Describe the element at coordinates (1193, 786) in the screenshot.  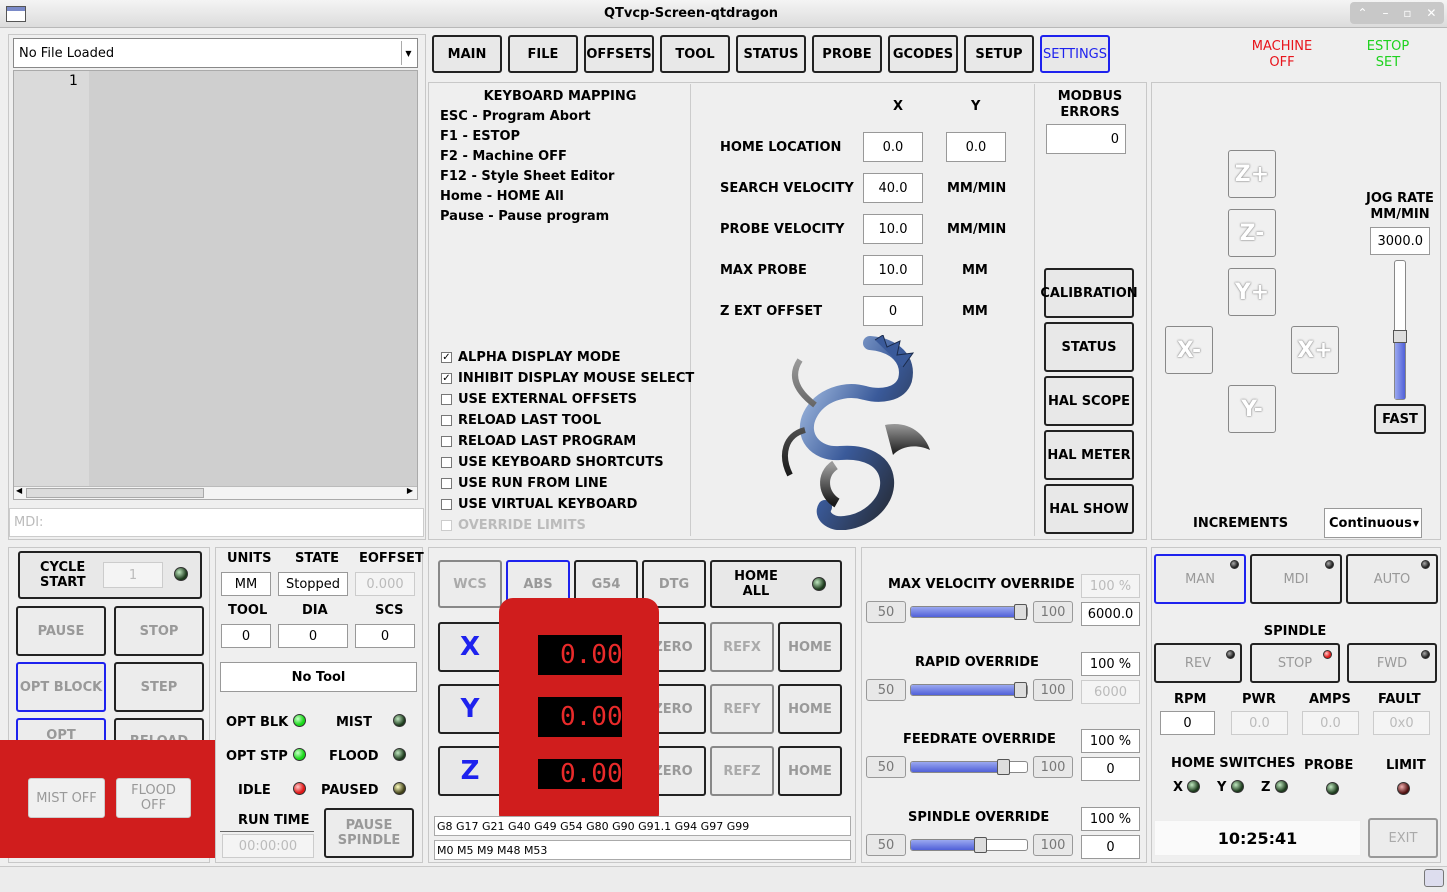
I see `home-x-led` at that location.